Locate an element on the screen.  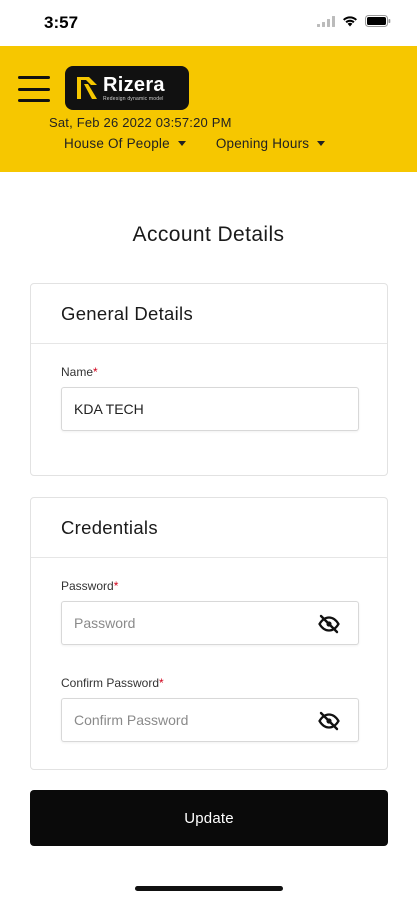
status-time: 3:57 is located at coordinates (61, 22).